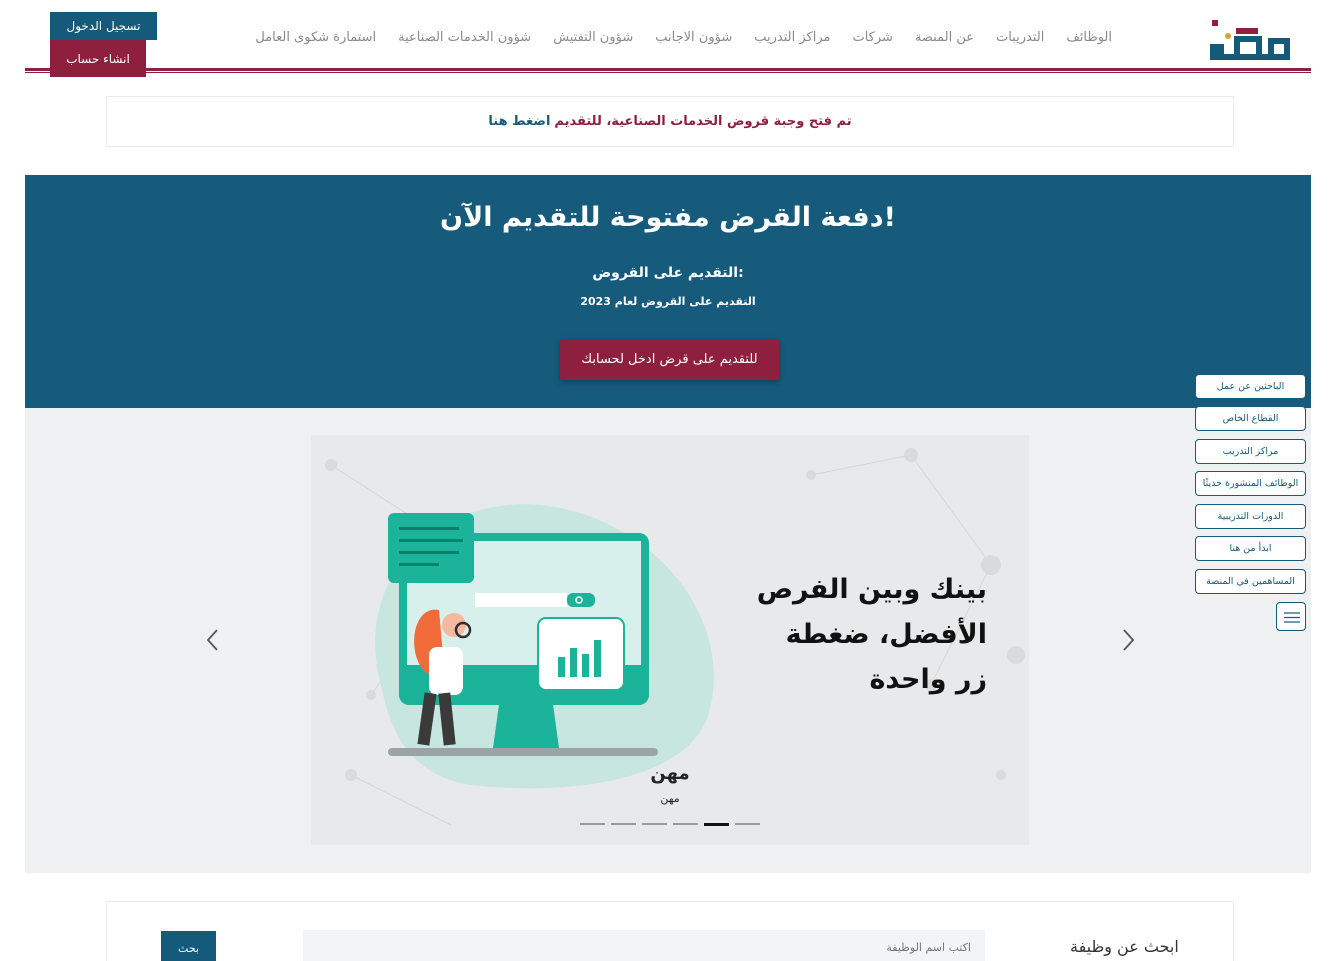  What do you see at coordinates (792, 40) in the screenshot?
I see `nav-training-centers: مراكز التدريب` at bounding box center [792, 40].